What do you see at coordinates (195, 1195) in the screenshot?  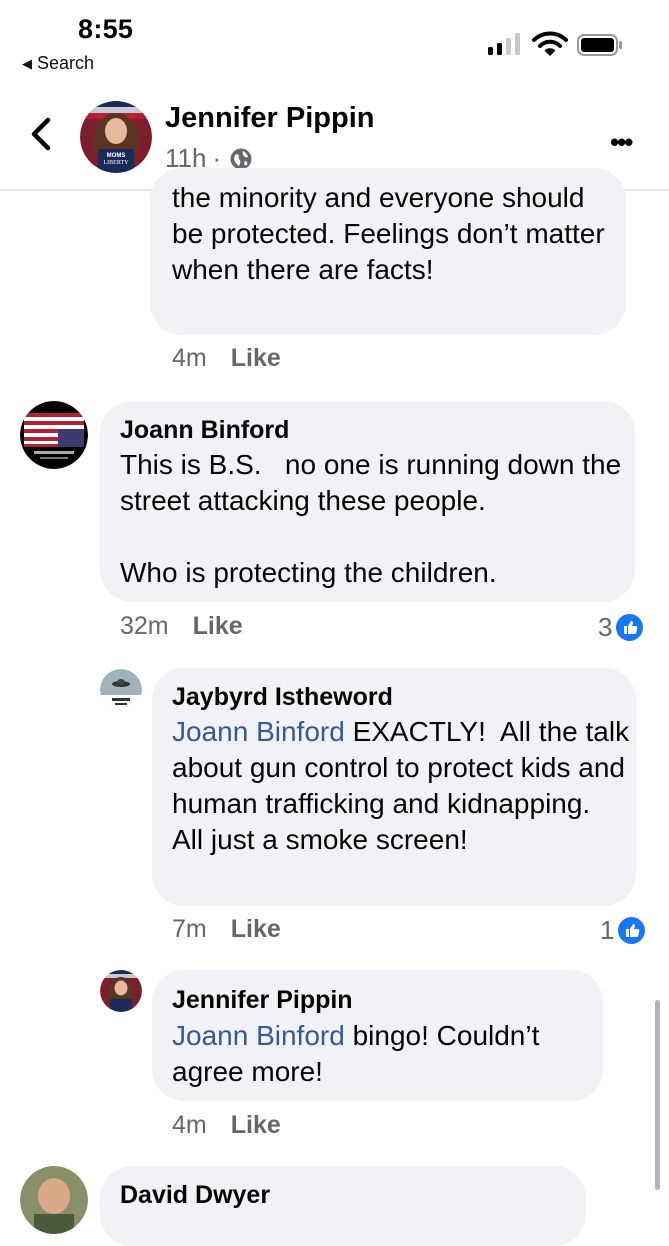 I see `comment-author-name: David Dwyer` at bounding box center [195, 1195].